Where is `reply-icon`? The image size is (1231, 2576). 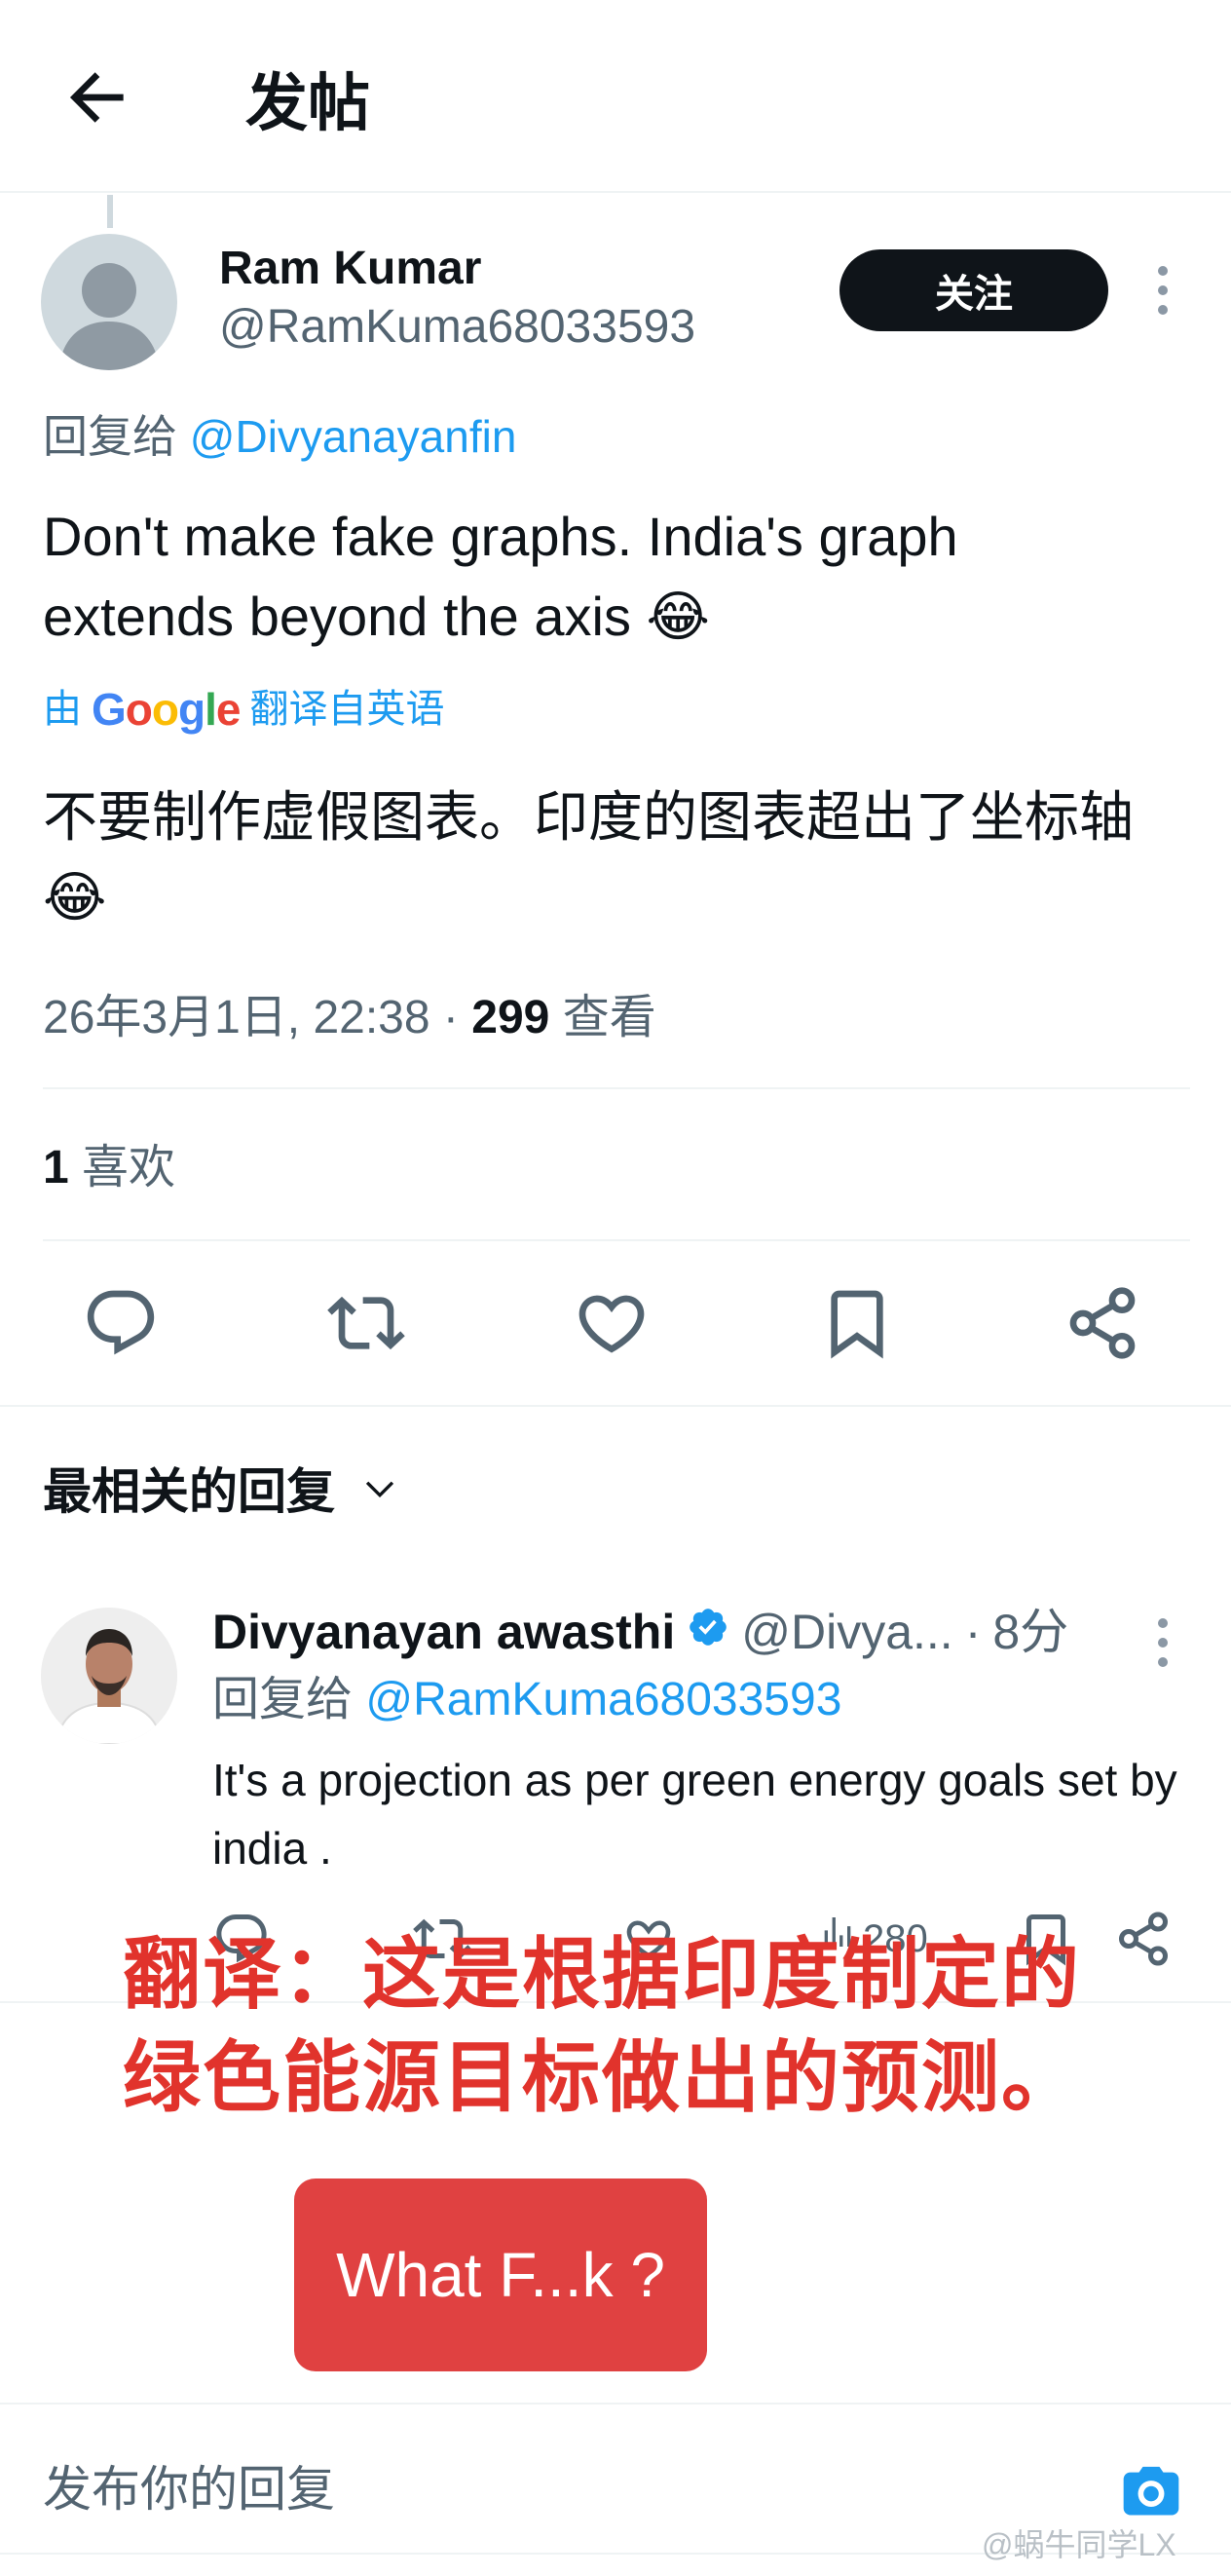 reply-icon is located at coordinates (121, 1323).